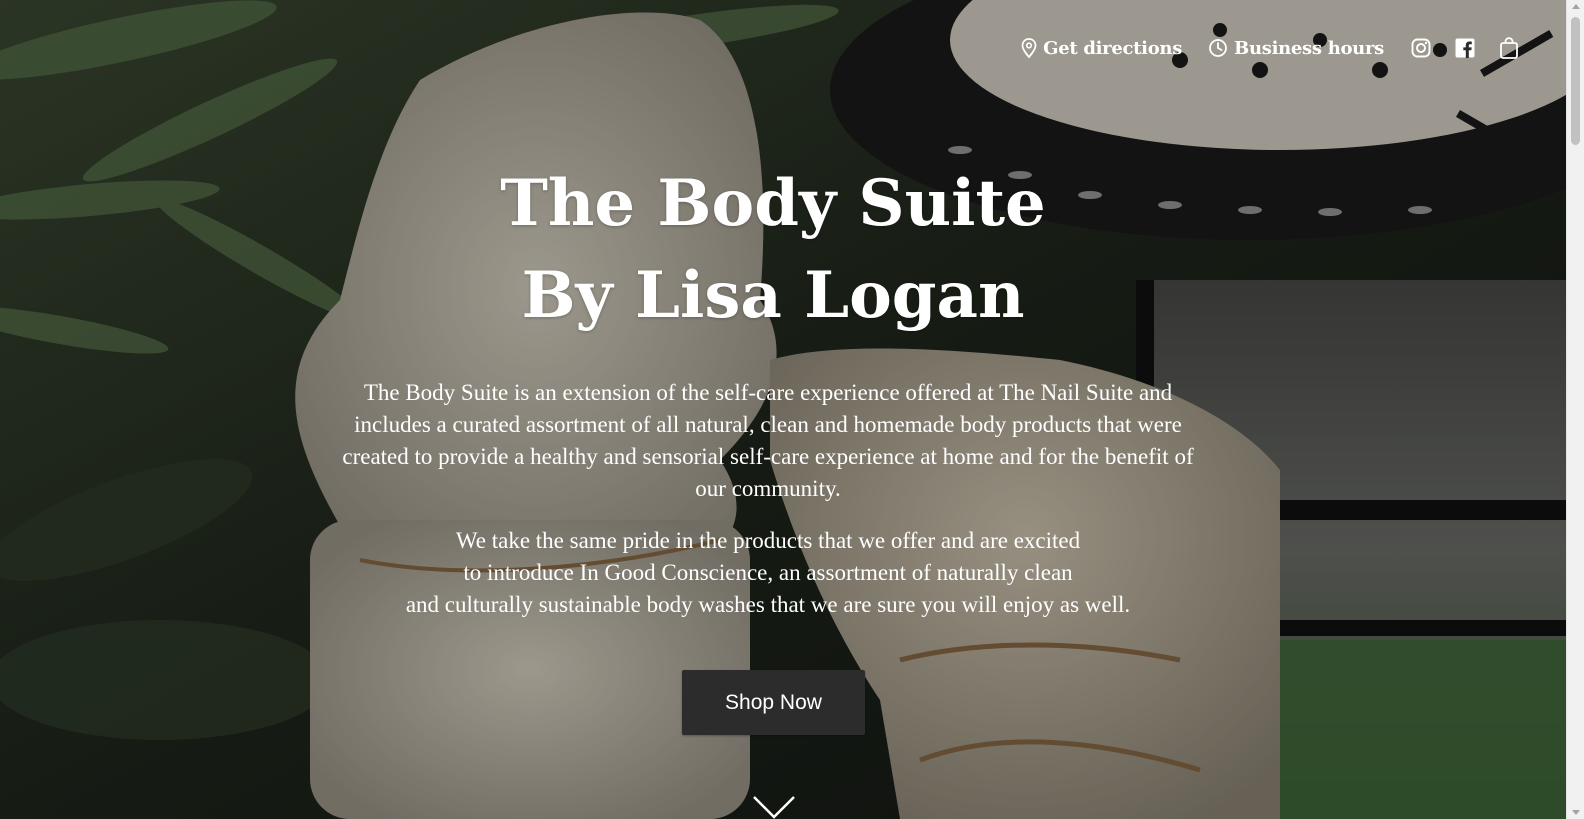  I want to click on business-hours-link: Business hours, so click(1296, 48).